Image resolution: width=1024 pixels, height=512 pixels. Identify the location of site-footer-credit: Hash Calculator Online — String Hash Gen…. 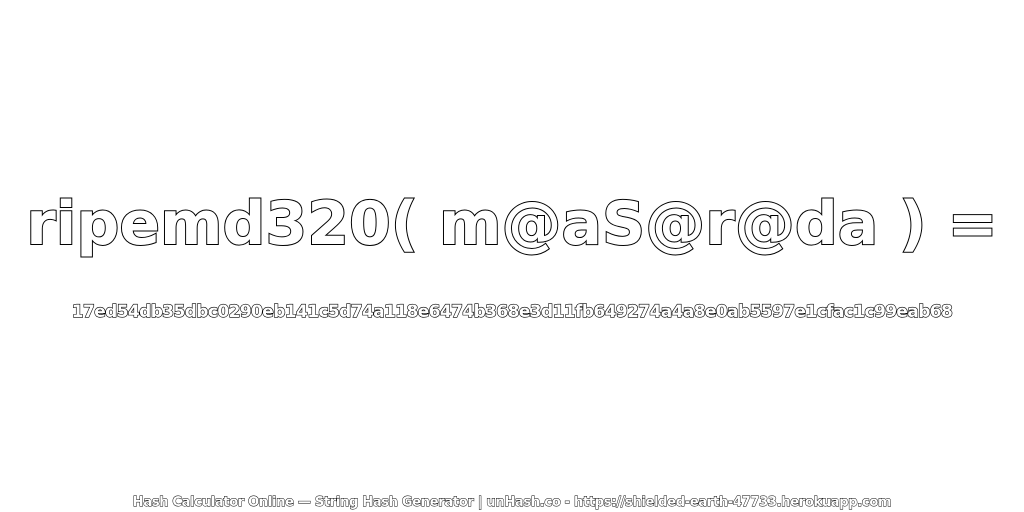
(512, 503).